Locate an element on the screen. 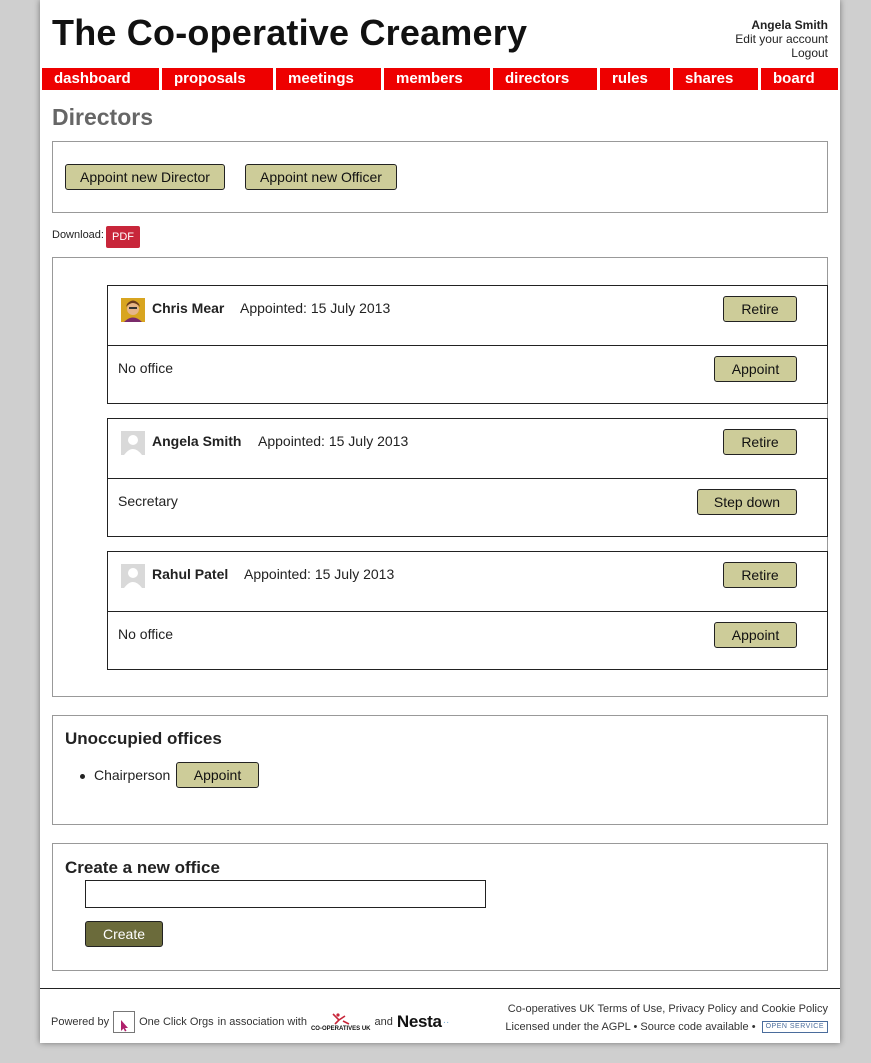  footer-divider is located at coordinates (440, 988).